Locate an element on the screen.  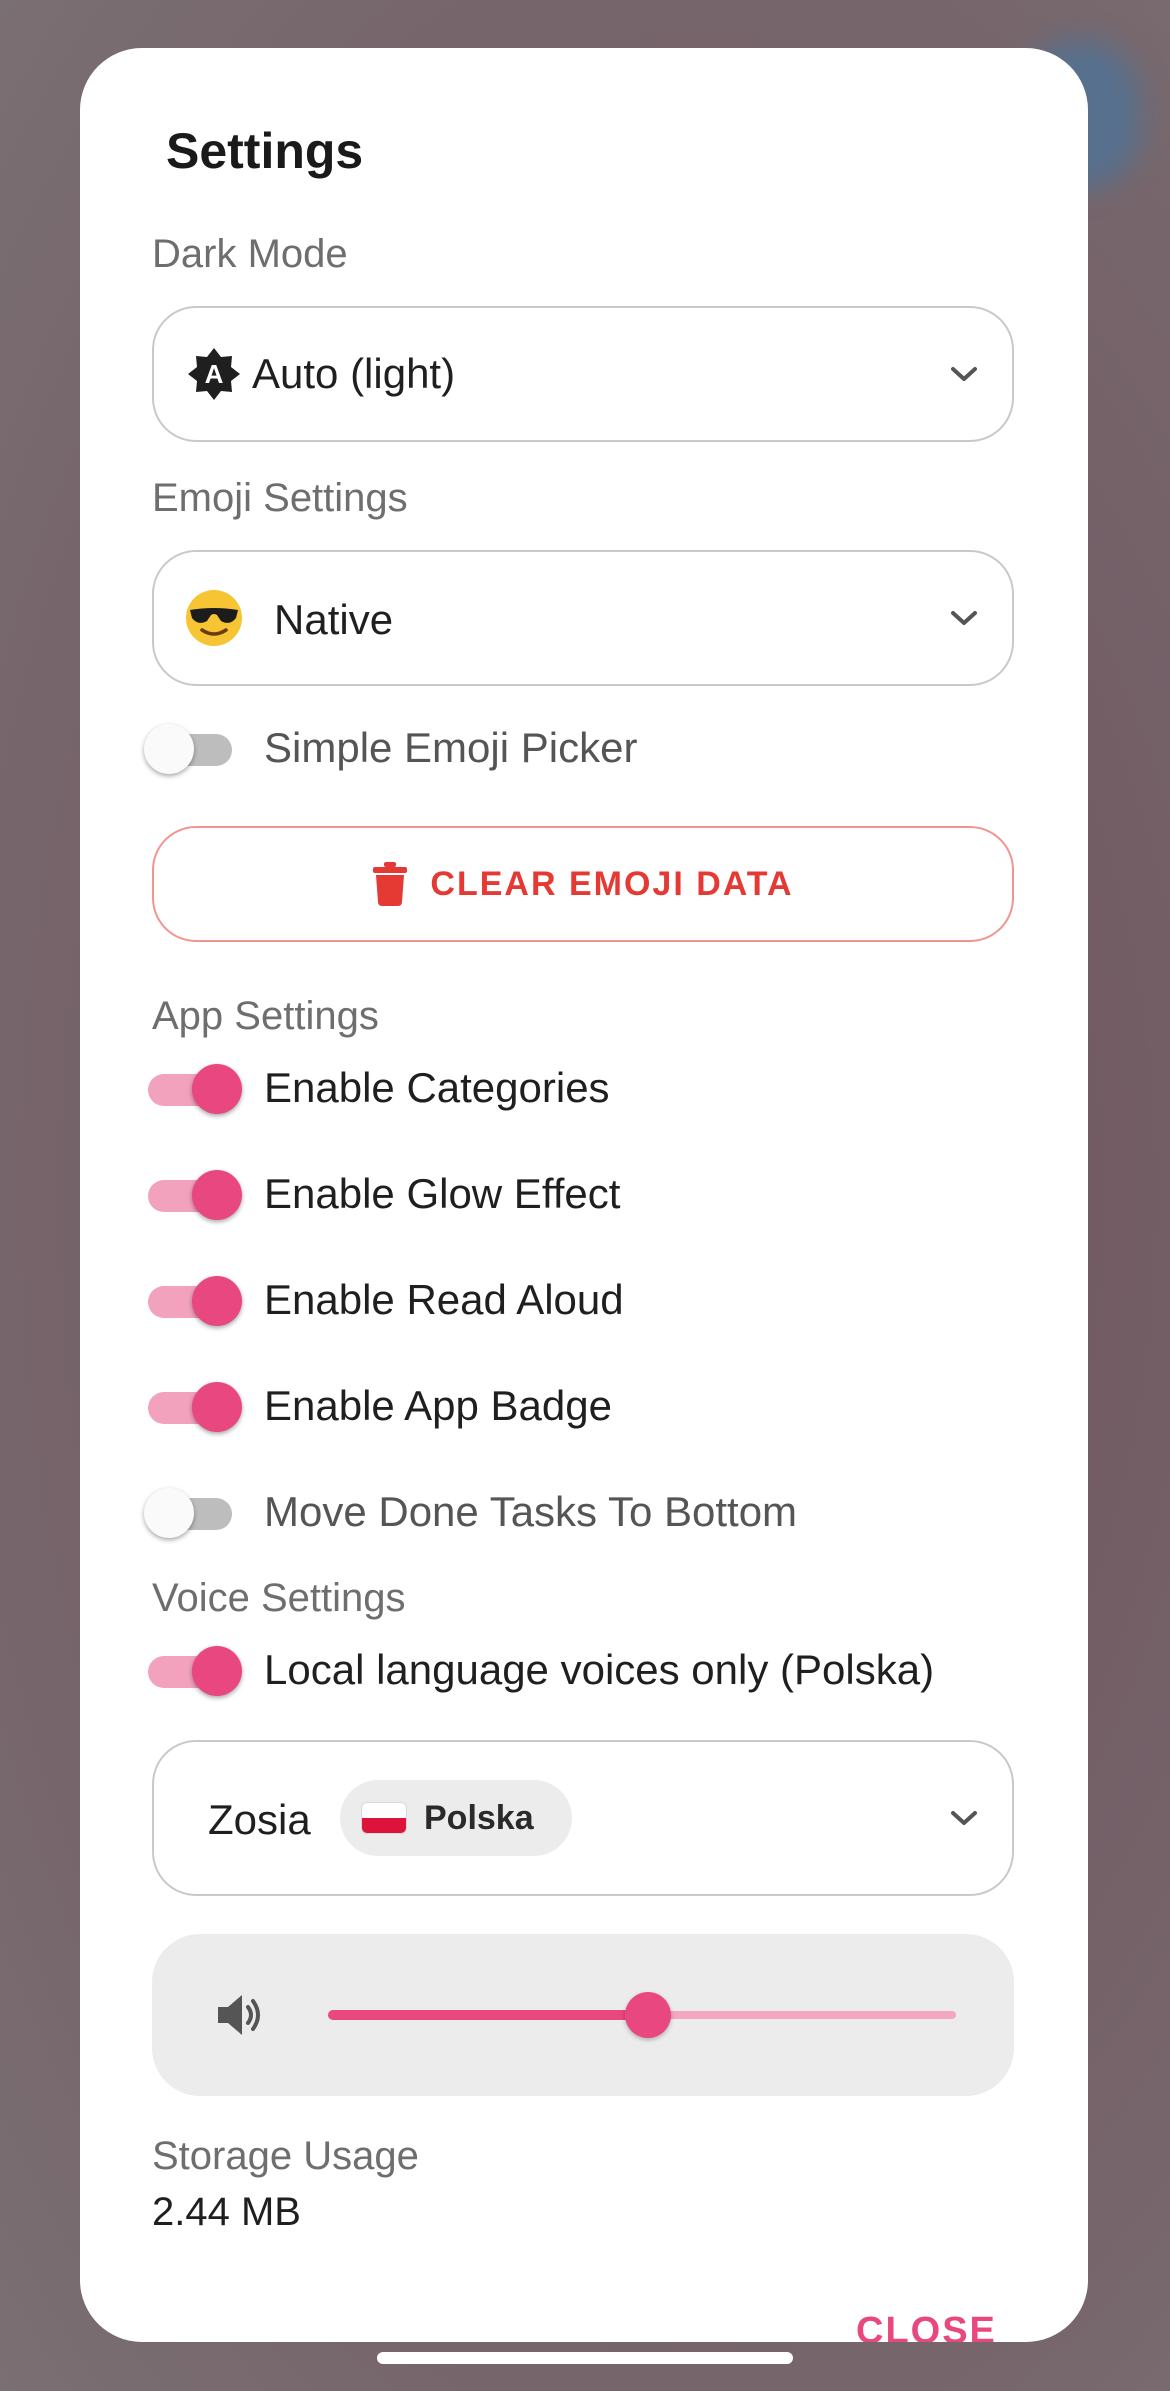
auto-brightness-letter: A is located at coordinates (214, 374).